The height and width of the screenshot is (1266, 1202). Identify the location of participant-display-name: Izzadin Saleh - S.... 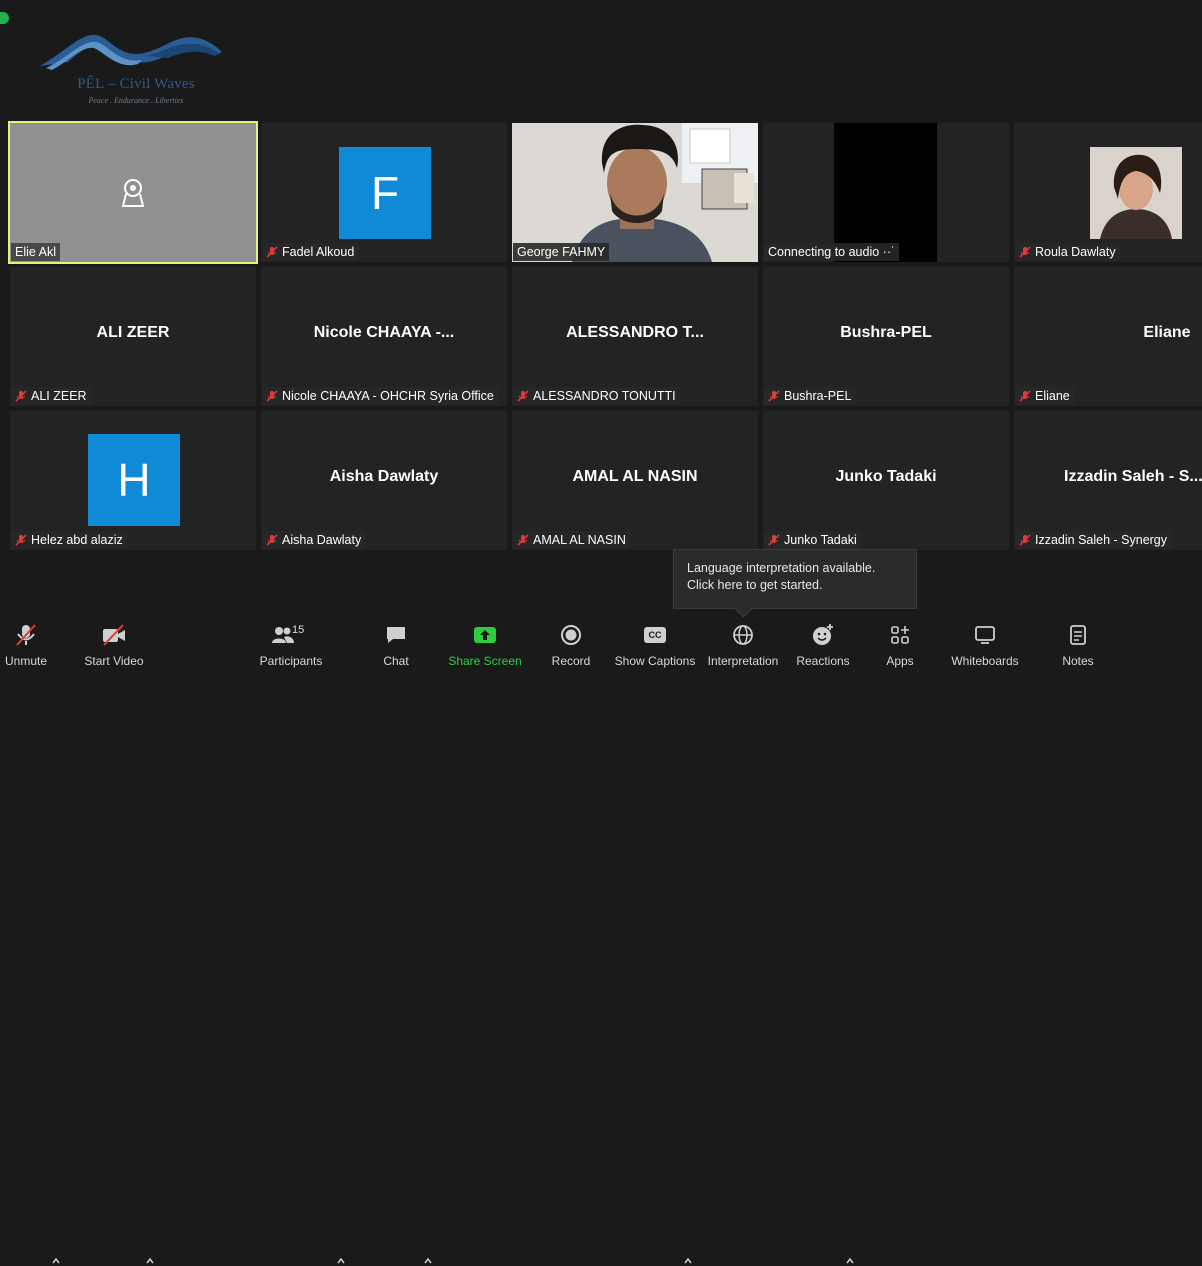
(1133, 476).